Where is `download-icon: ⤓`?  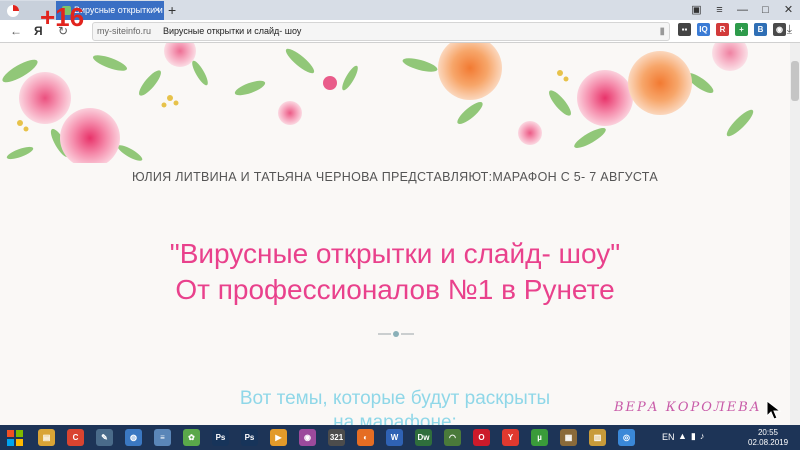
download-icon: ⤓ is located at coordinates (789, 29).